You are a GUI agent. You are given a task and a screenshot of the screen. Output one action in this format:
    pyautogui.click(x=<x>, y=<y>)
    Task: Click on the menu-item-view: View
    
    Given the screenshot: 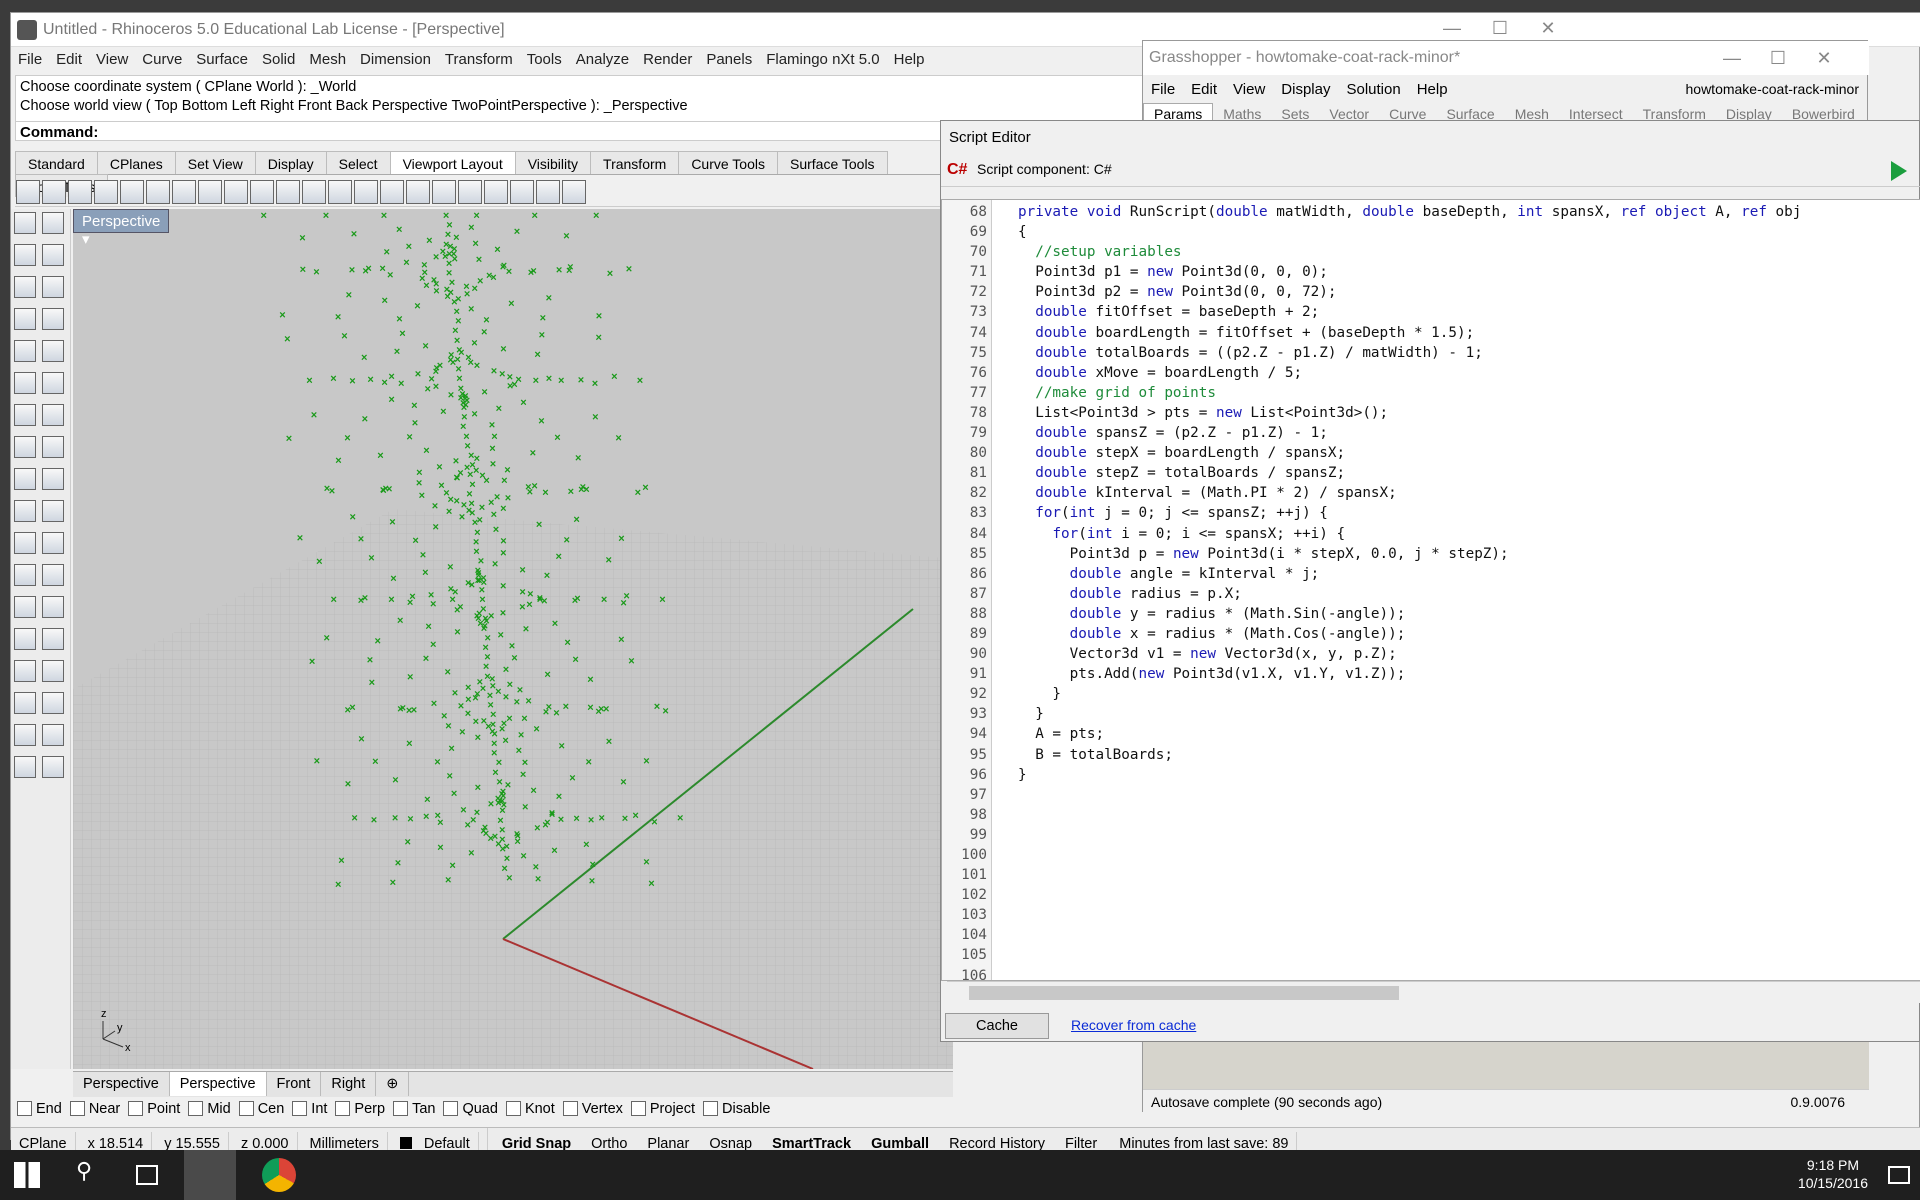 What is the action you would take?
    pyautogui.click(x=112, y=57)
    